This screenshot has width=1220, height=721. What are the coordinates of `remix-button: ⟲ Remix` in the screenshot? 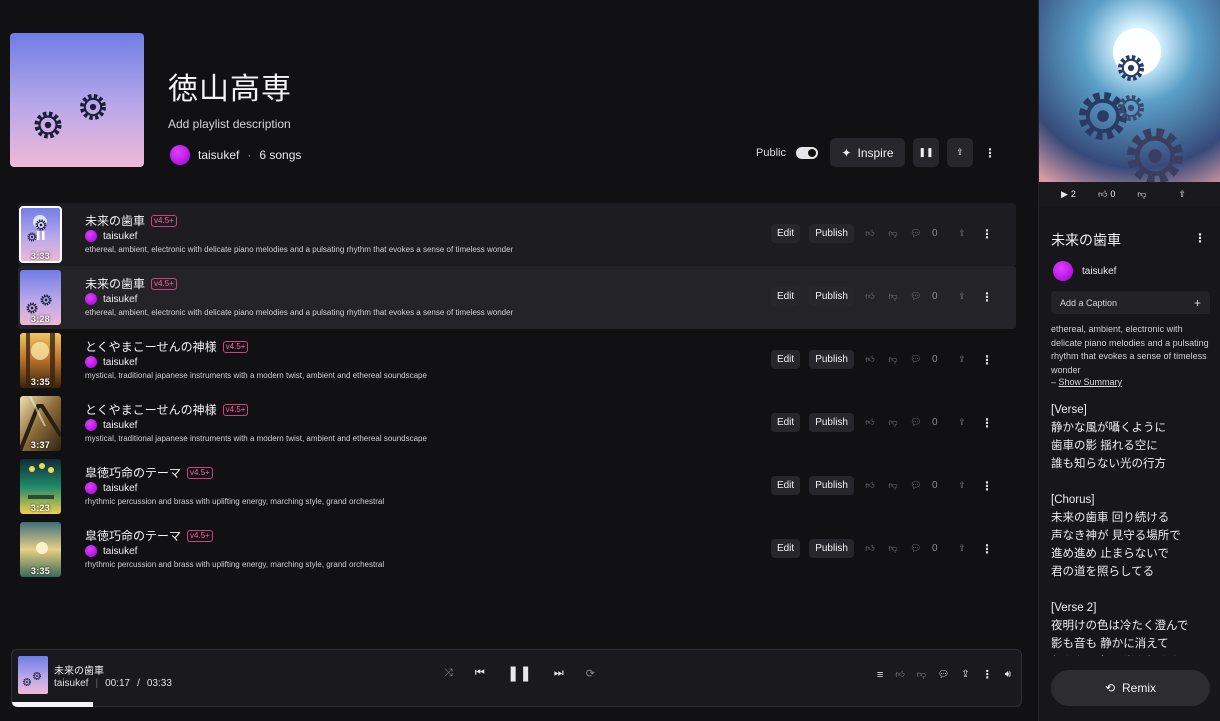 It's located at (1130, 688).